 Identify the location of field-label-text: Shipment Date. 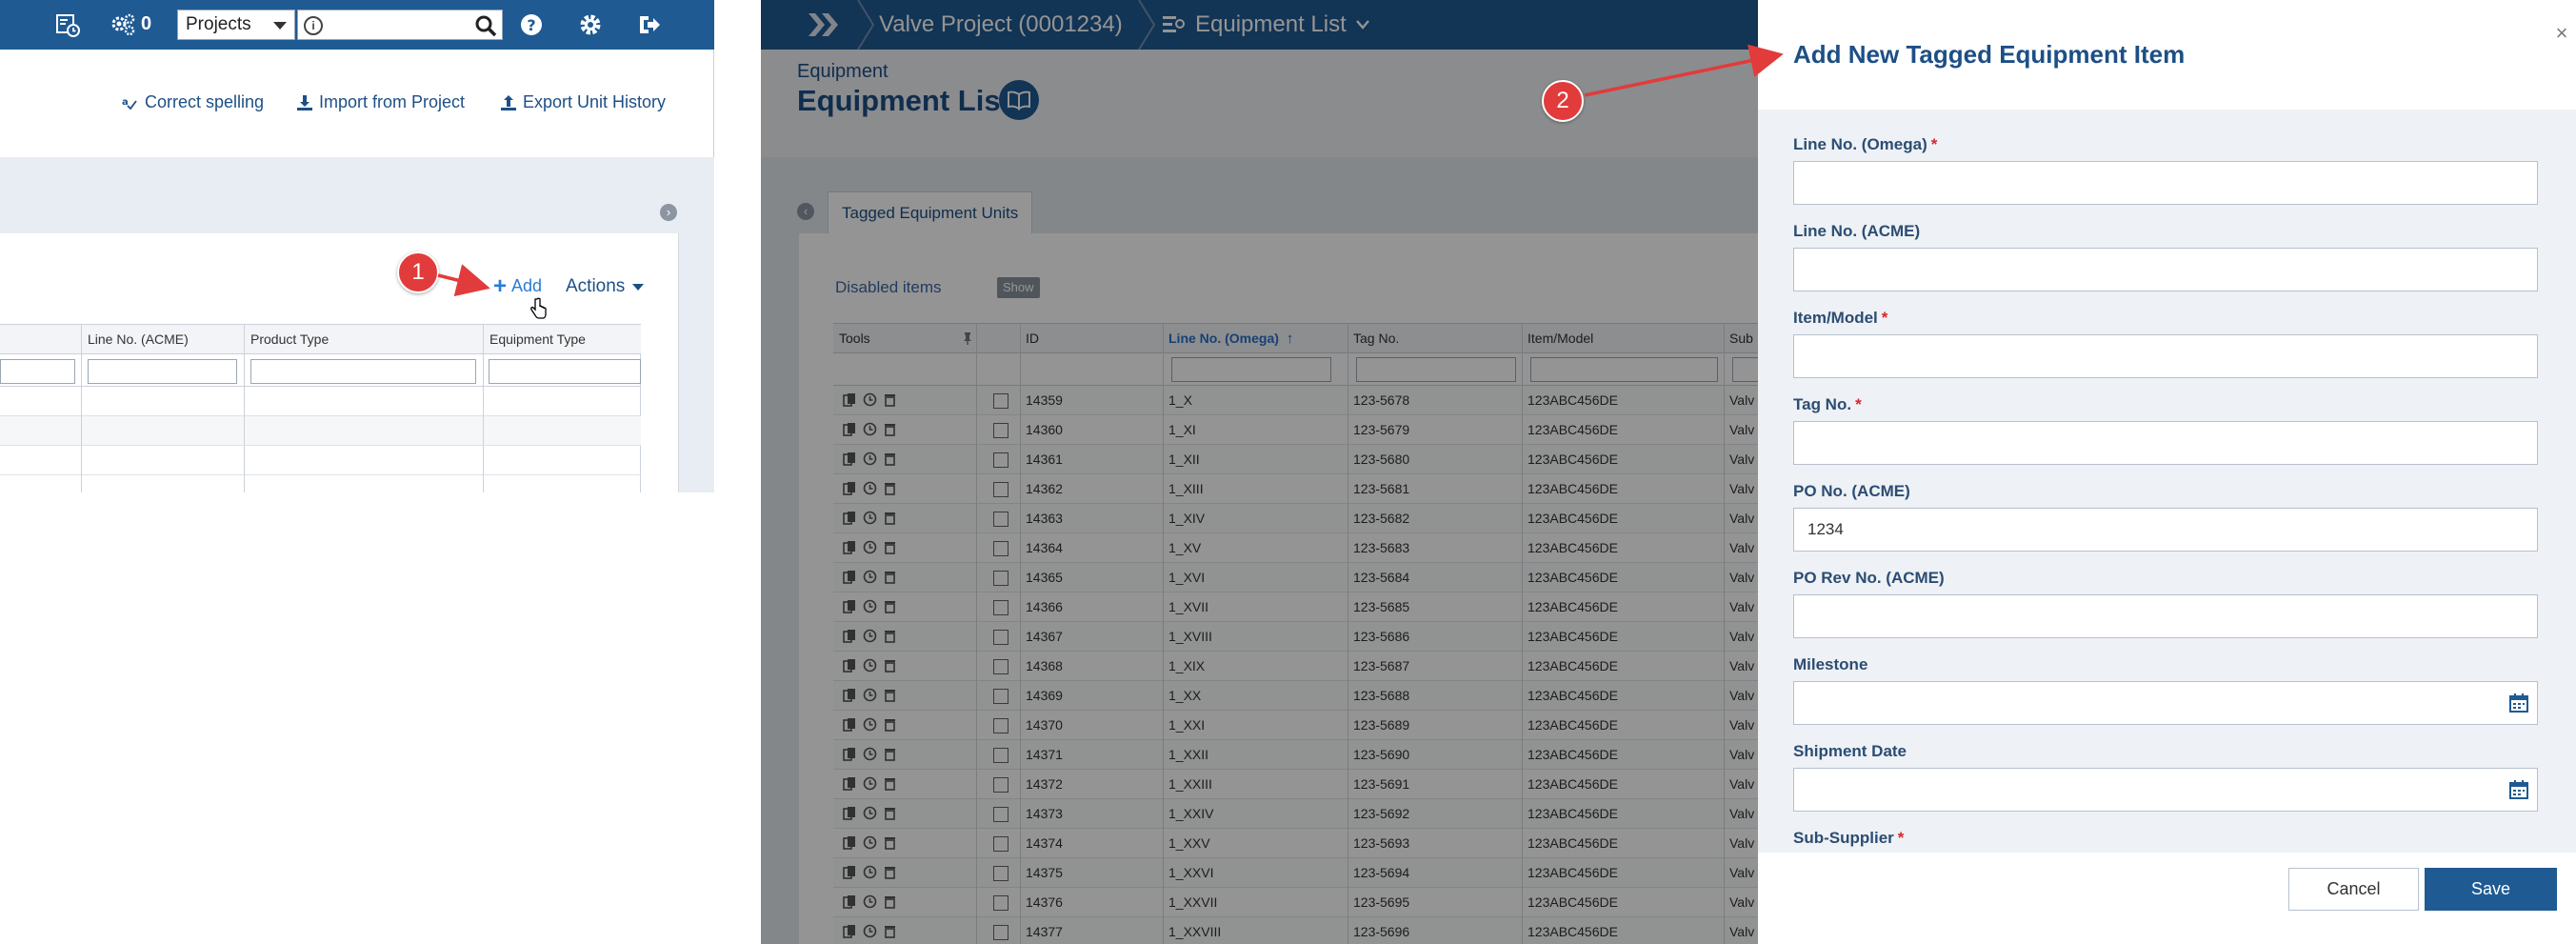
(1850, 751).